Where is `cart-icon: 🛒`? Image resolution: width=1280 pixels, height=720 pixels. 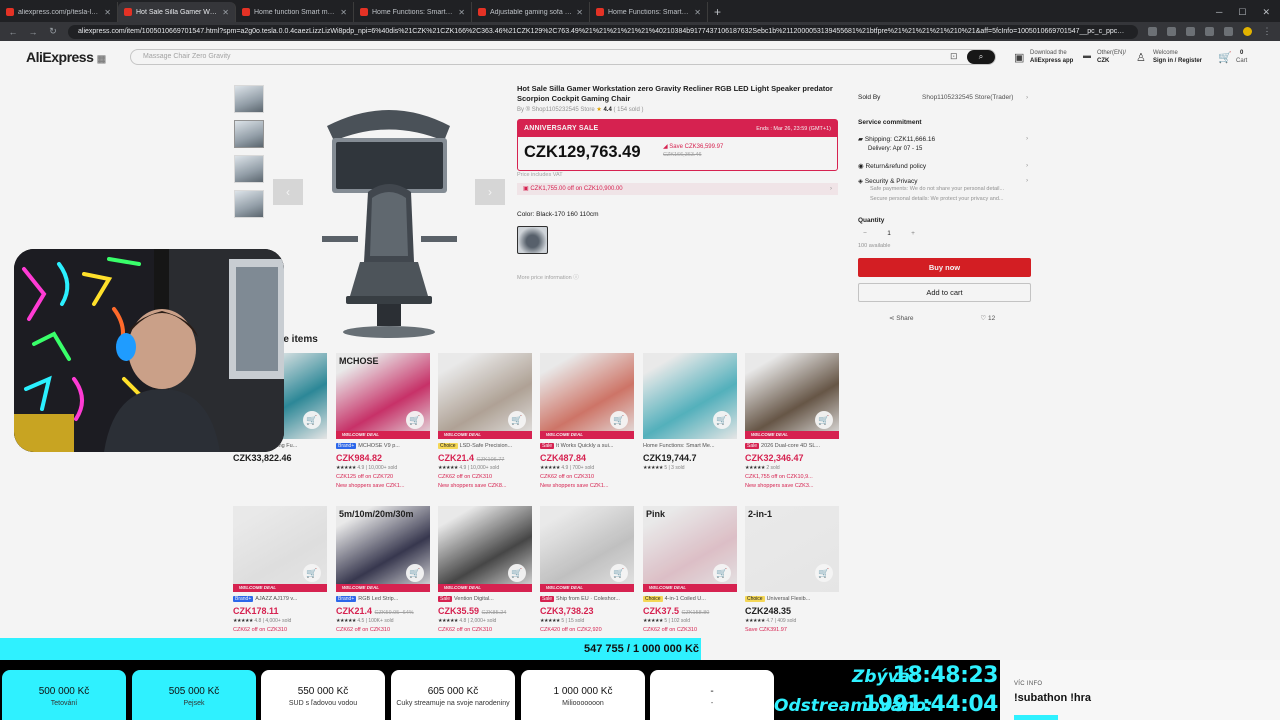
cart-icon: 🛒 is located at coordinates (1225, 57).